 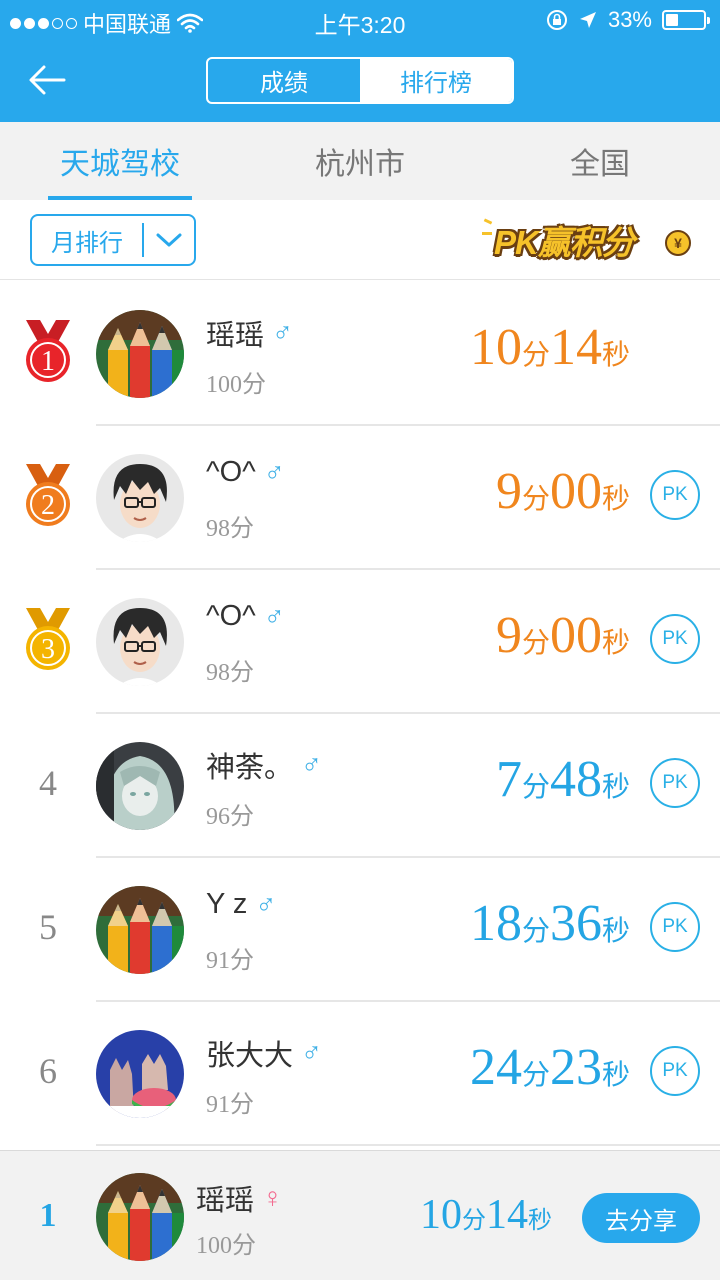 I want to click on ranking-row: 3 ^O^ ♂ 98分 9 分 00 秒 PK, so click(x=360, y=642).